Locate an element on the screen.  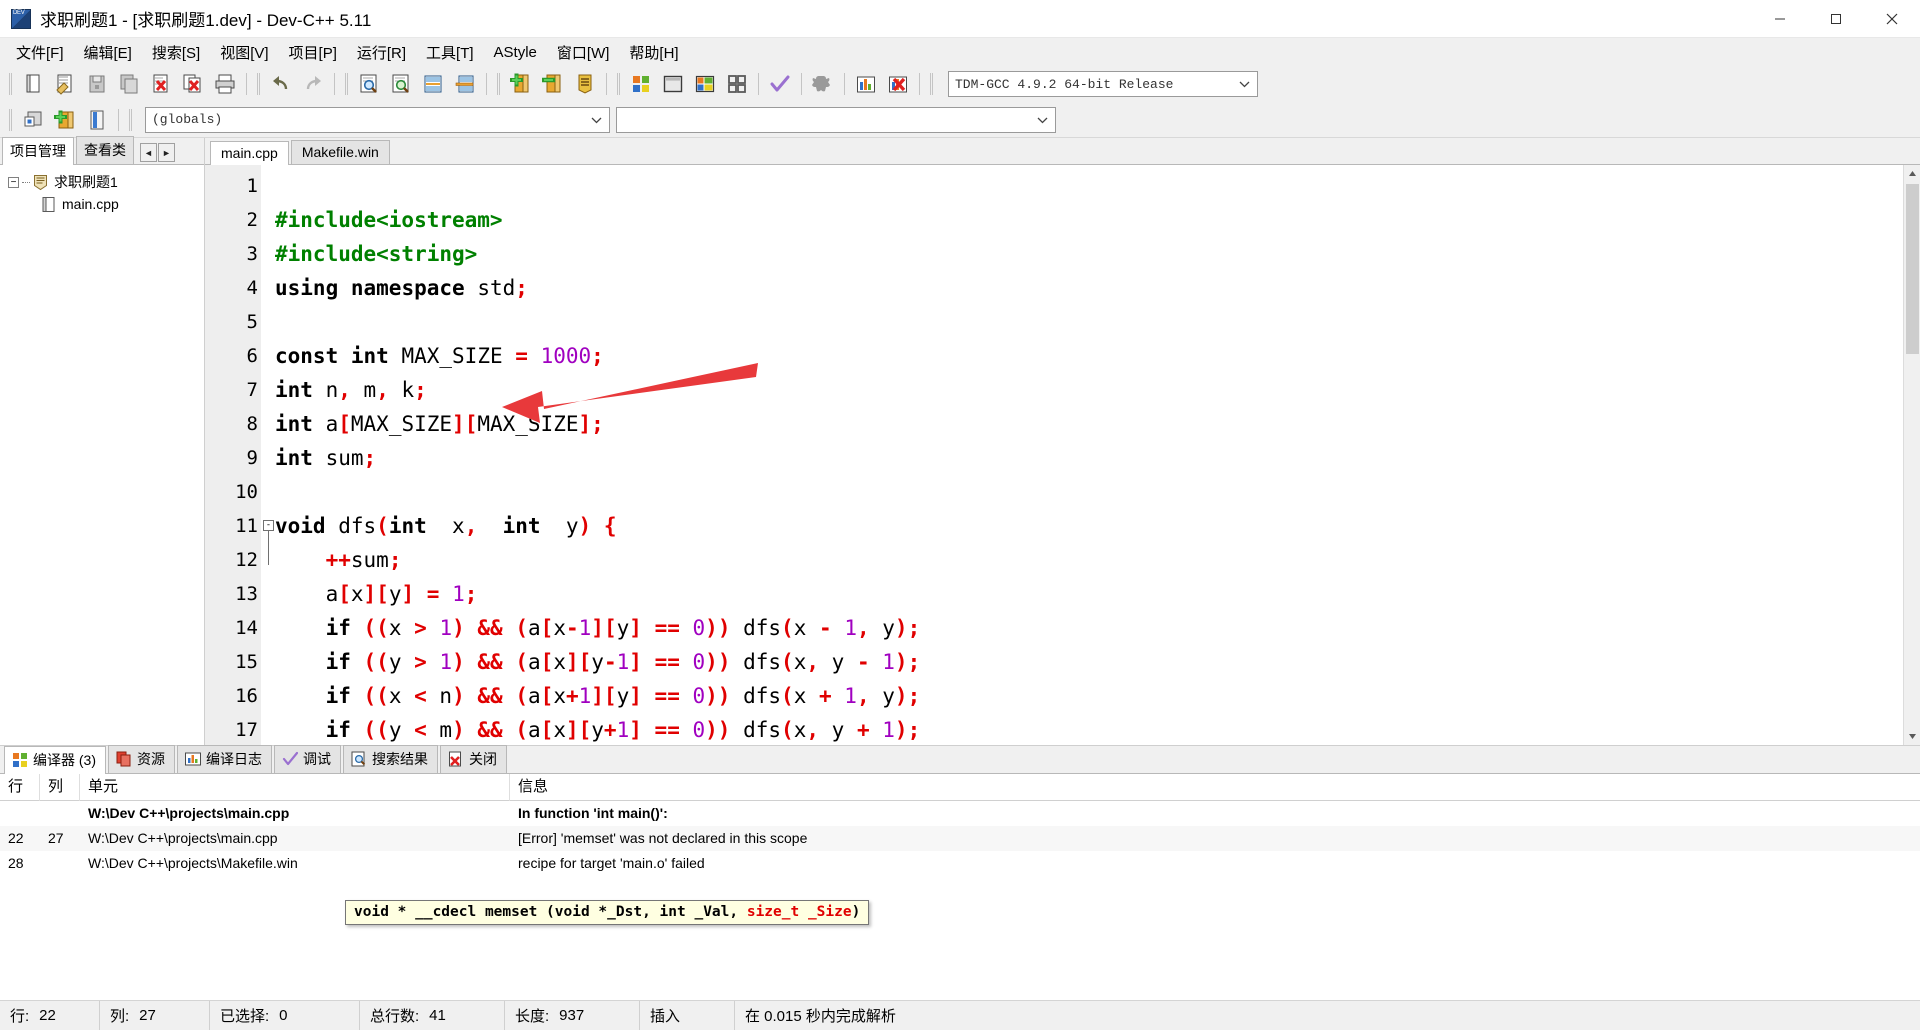
close-button is located at coordinates (1892, 19).